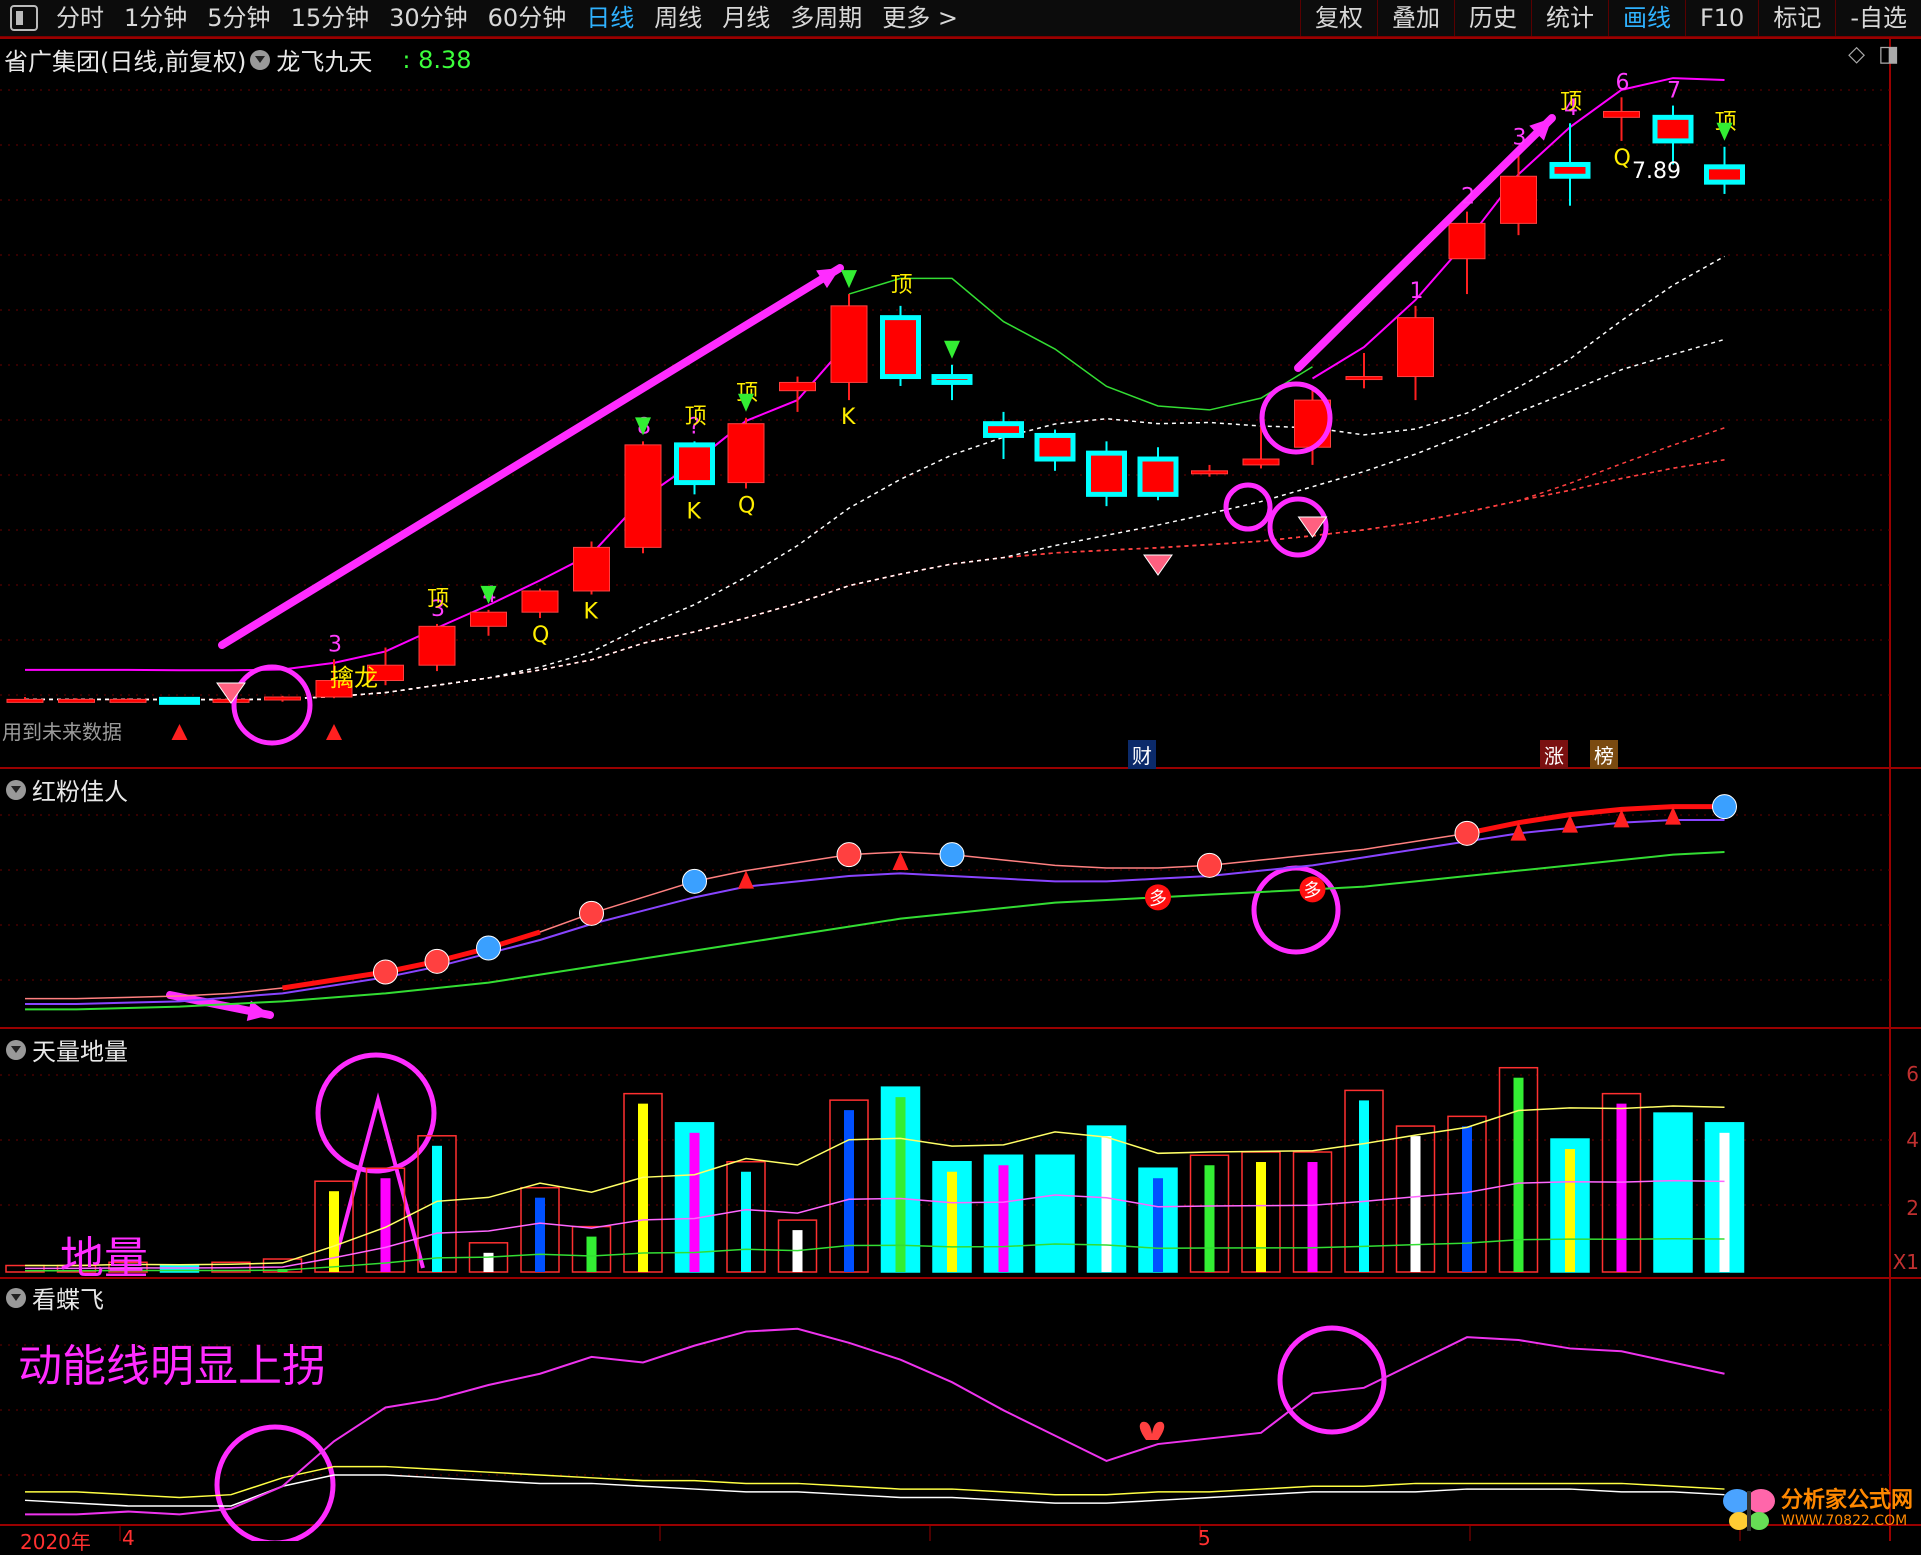  What do you see at coordinates (875, 912) in the screenshot?
I see `pane2-purple-line` at bounding box center [875, 912].